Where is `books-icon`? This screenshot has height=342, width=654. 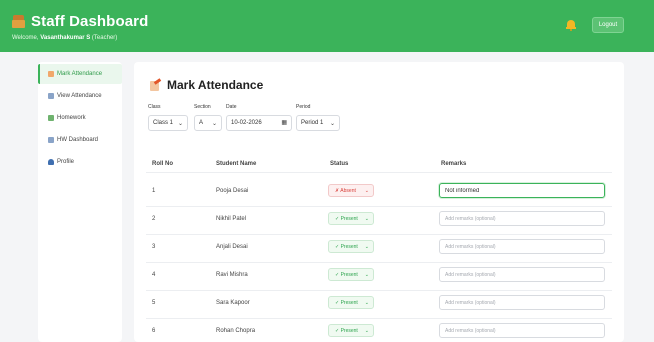 books-icon is located at coordinates (51, 118).